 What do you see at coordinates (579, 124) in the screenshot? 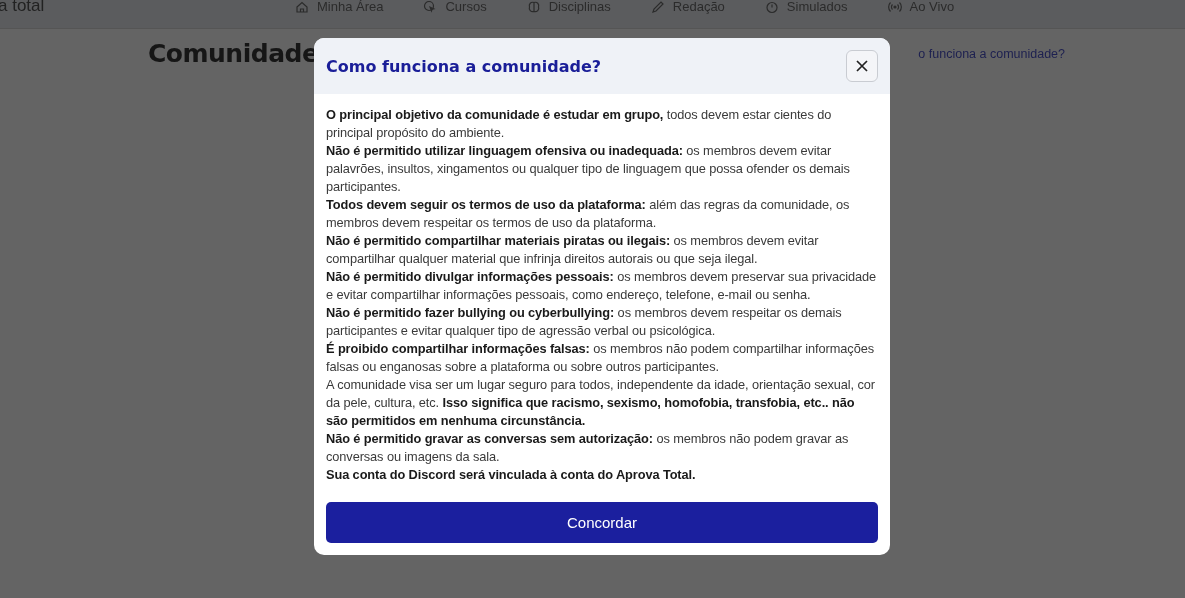
I see `rule-text: O principal objetivo da comunidade é estudar em grupo, todos devem estar cientes do principal propósito do ambiente.` at bounding box center [579, 124].